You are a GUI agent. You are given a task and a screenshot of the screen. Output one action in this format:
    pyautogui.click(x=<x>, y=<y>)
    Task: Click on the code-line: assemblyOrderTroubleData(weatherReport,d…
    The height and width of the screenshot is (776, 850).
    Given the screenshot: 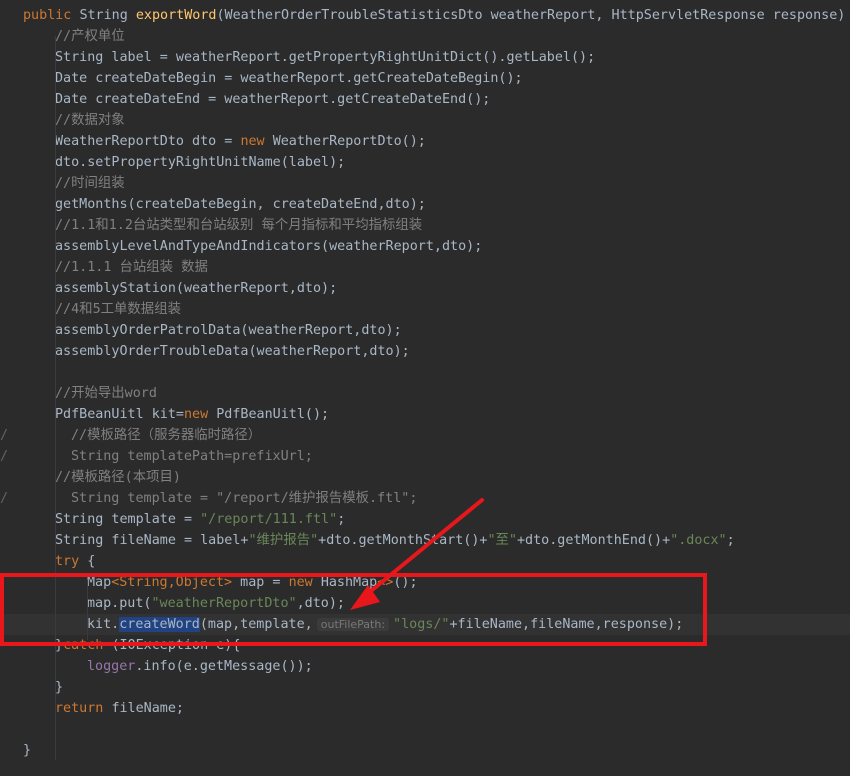 What is the action you would take?
    pyautogui.click(x=425, y=351)
    